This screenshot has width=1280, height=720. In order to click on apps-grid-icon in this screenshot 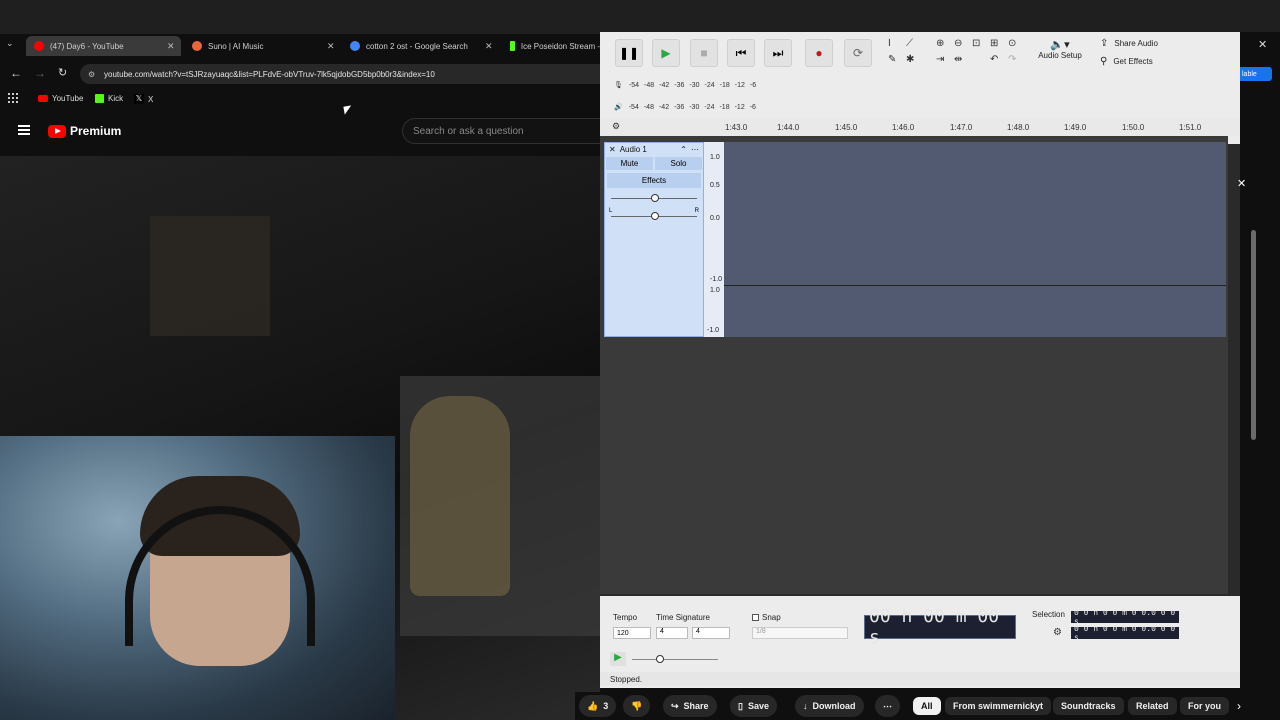, I will do `click(13, 98)`.